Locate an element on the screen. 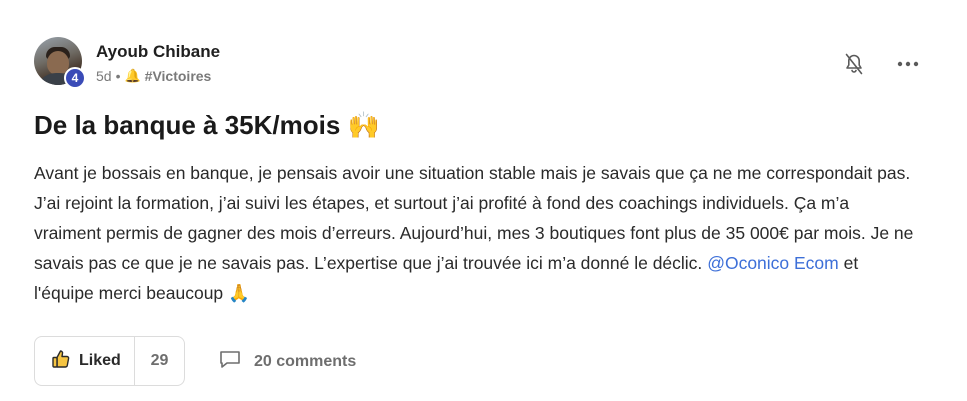  like-button-group: Liked 29 is located at coordinates (109, 361).